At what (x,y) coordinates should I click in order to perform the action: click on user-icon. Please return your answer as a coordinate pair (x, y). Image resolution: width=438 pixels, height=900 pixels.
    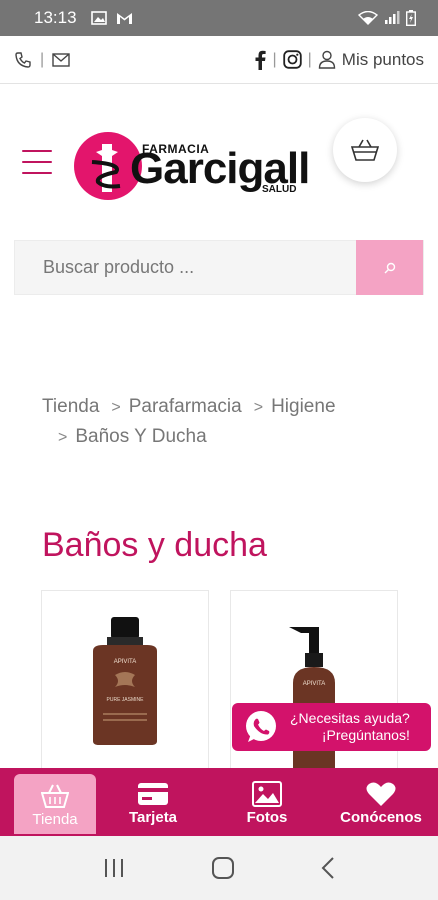
    Looking at the image, I should click on (326, 59).